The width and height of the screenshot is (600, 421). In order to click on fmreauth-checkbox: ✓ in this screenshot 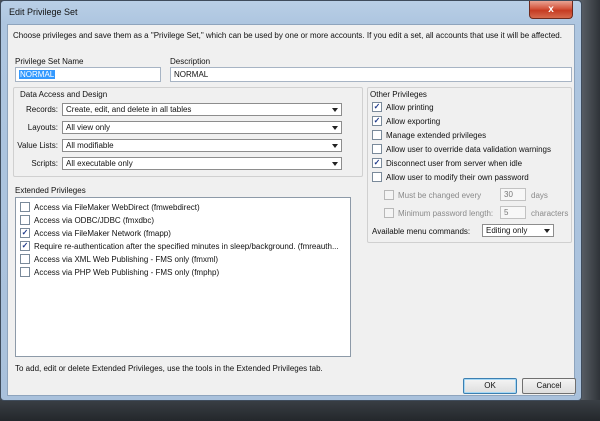, I will do `click(25, 246)`.